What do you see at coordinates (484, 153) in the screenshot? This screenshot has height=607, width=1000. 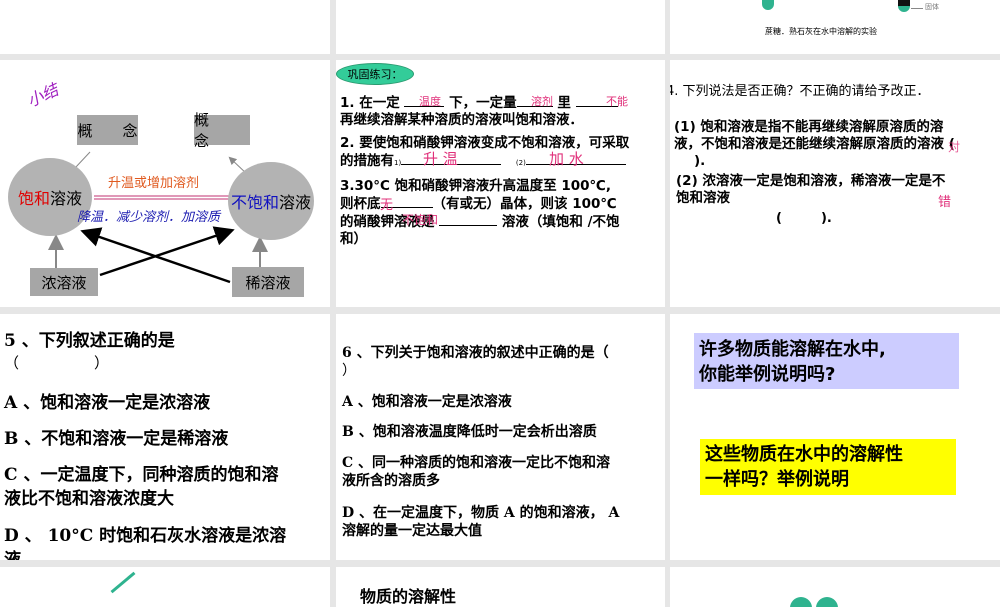 I see `question-2: 2. 要使饱和硝酸钾溶液变成不饱和溶液，可采取 的措施有1) (2)` at bounding box center [484, 153].